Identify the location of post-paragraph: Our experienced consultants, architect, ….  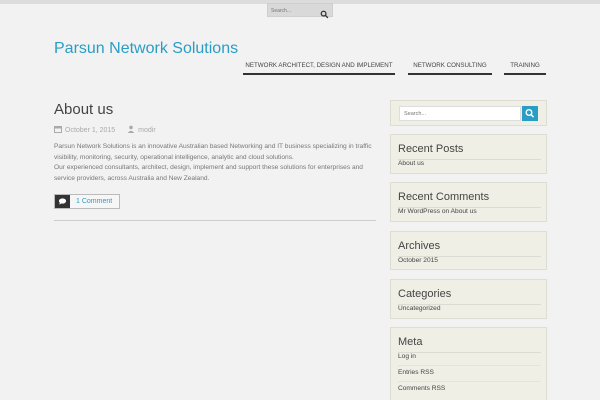
(208, 173).